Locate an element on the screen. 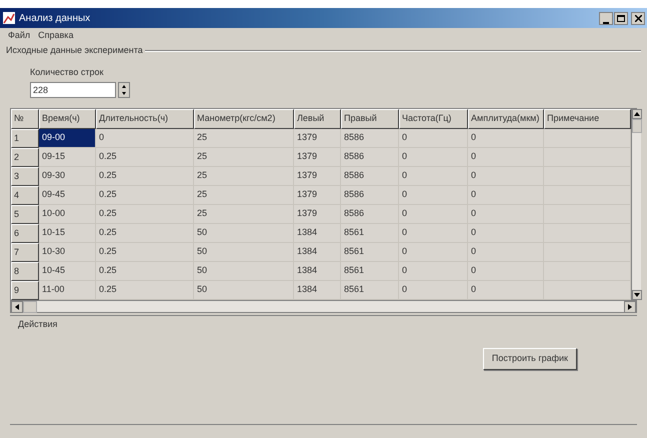  table-cell: 11-00 is located at coordinates (67, 290).